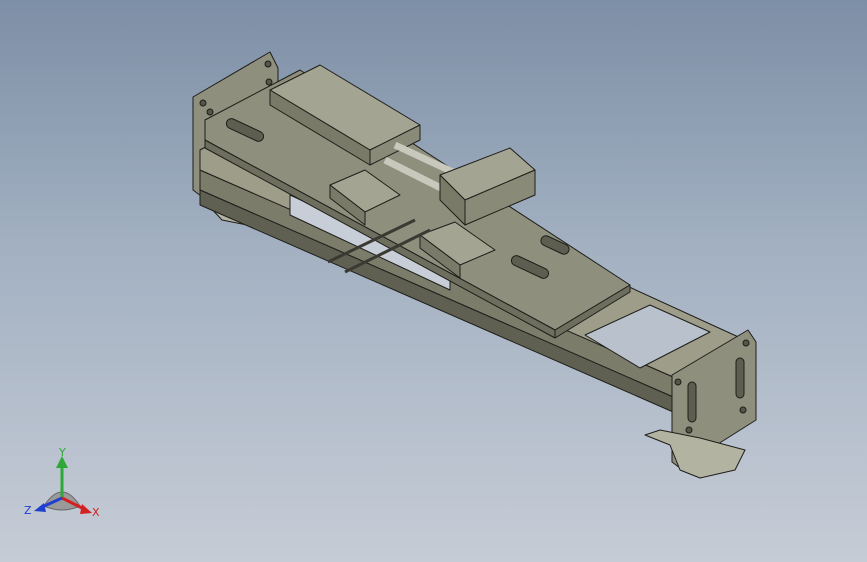 Image resolution: width=867 pixels, height=562 pixels. I want to click on z-axis-label: Z, so click(28, 510).